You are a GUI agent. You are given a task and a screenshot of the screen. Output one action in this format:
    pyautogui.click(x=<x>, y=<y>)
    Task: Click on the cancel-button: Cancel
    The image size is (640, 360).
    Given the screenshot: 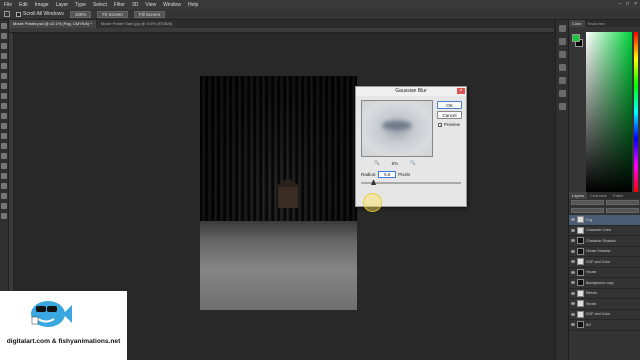 What is the action you would take?
    pyautogui.click(x=449, y=115)
    